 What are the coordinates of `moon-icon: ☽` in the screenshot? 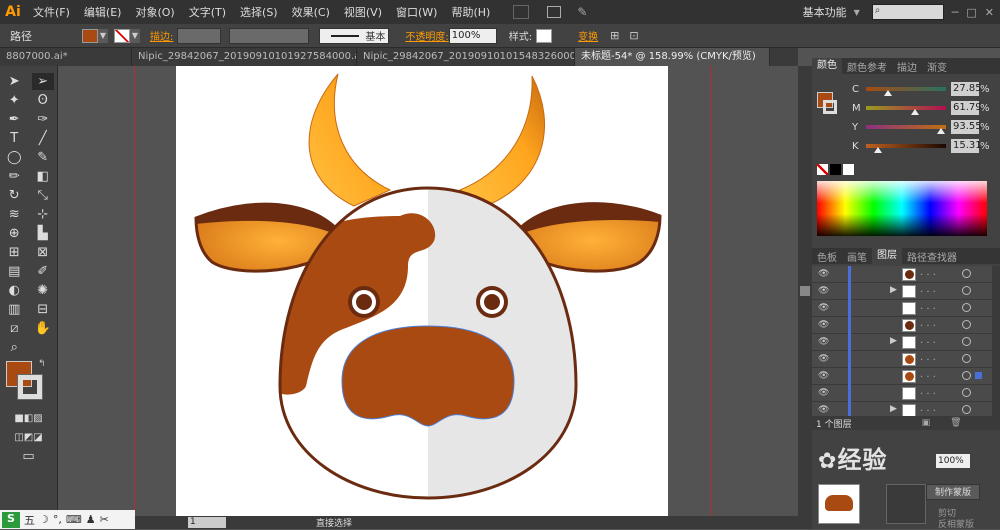 It's located at (44, 519).